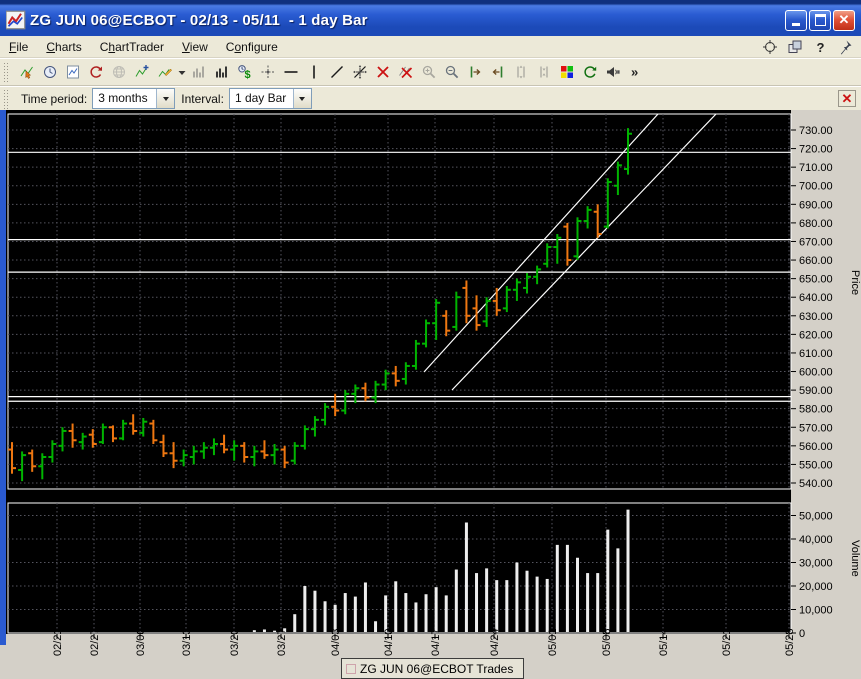 Image resolution: width=861 pixels, height=679 pixels. Describe the element at coordinates (49, 72) in the screenshot. I see `tool-clock-button` at that location.